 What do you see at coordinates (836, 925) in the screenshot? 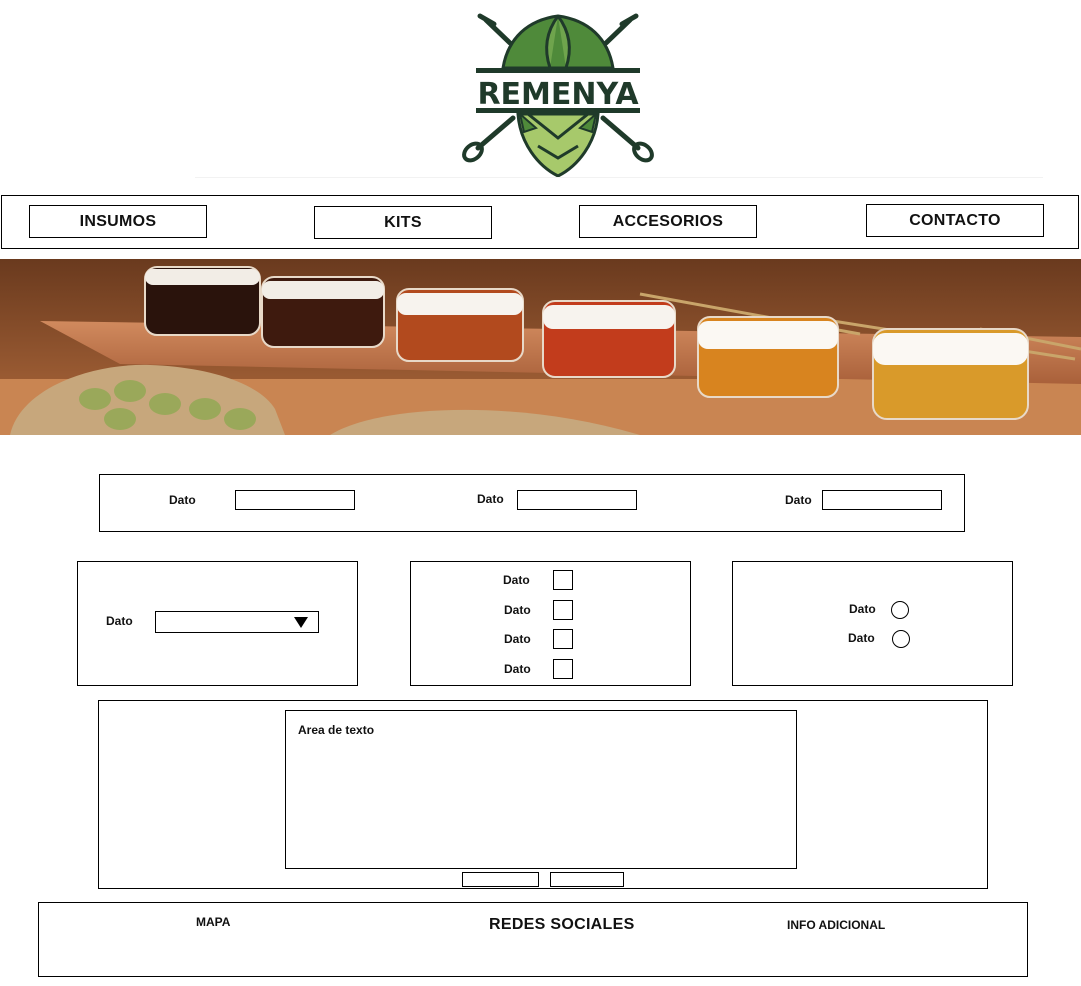
I see `footer-info: INFO ADICIONAL` at bounding box center [836, 925].